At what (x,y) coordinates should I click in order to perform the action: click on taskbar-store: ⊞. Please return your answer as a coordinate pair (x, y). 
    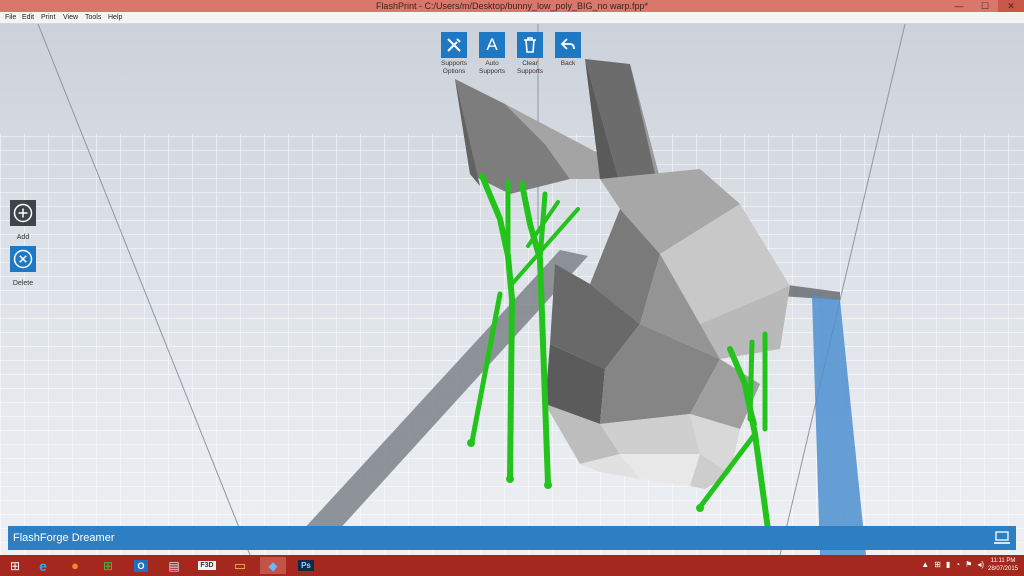
    Looking at the image, I should click on (108, 565).